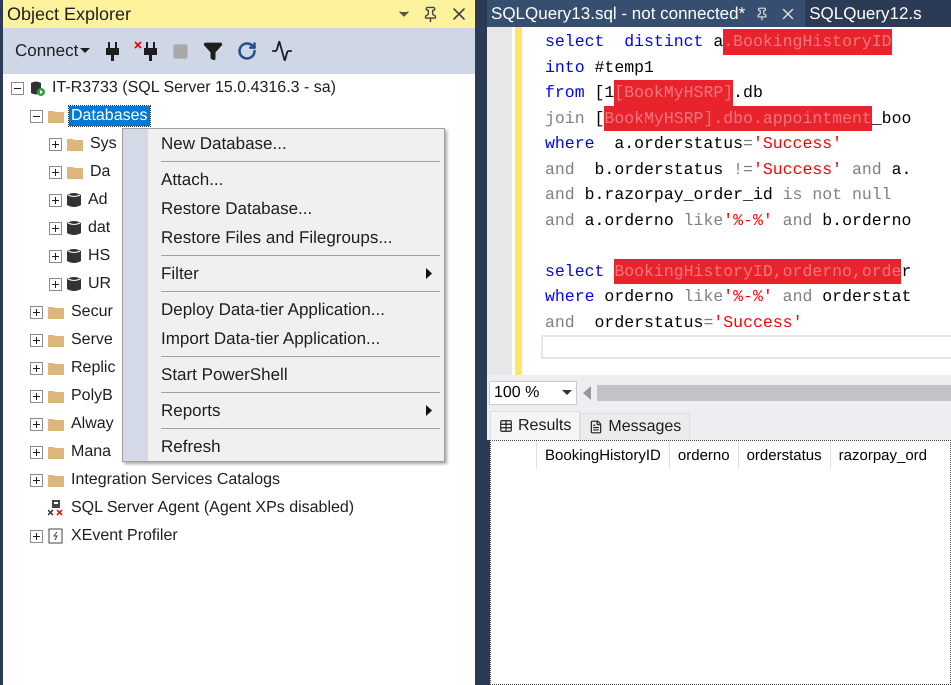 This screenshot has height=685, width=951. Describe the element at coordinates (567, 393) in the screenshot. I see `caret-icon` at that location.